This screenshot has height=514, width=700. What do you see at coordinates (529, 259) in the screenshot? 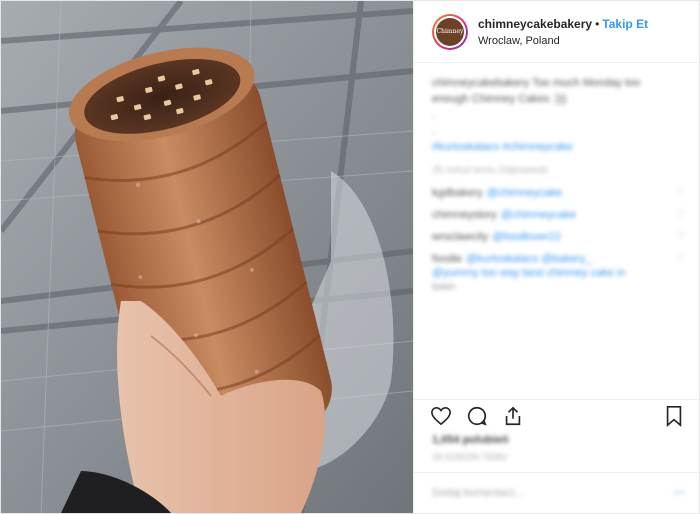
I see `comment-text: @kurtoskalacs @bakery_` at bounding box center [529, 259].